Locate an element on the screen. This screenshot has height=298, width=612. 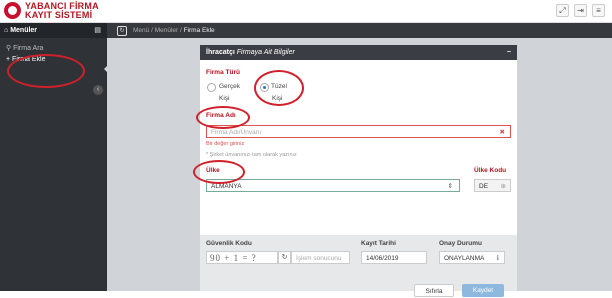
minimize-icon: − is located at coordinates (509, 52).